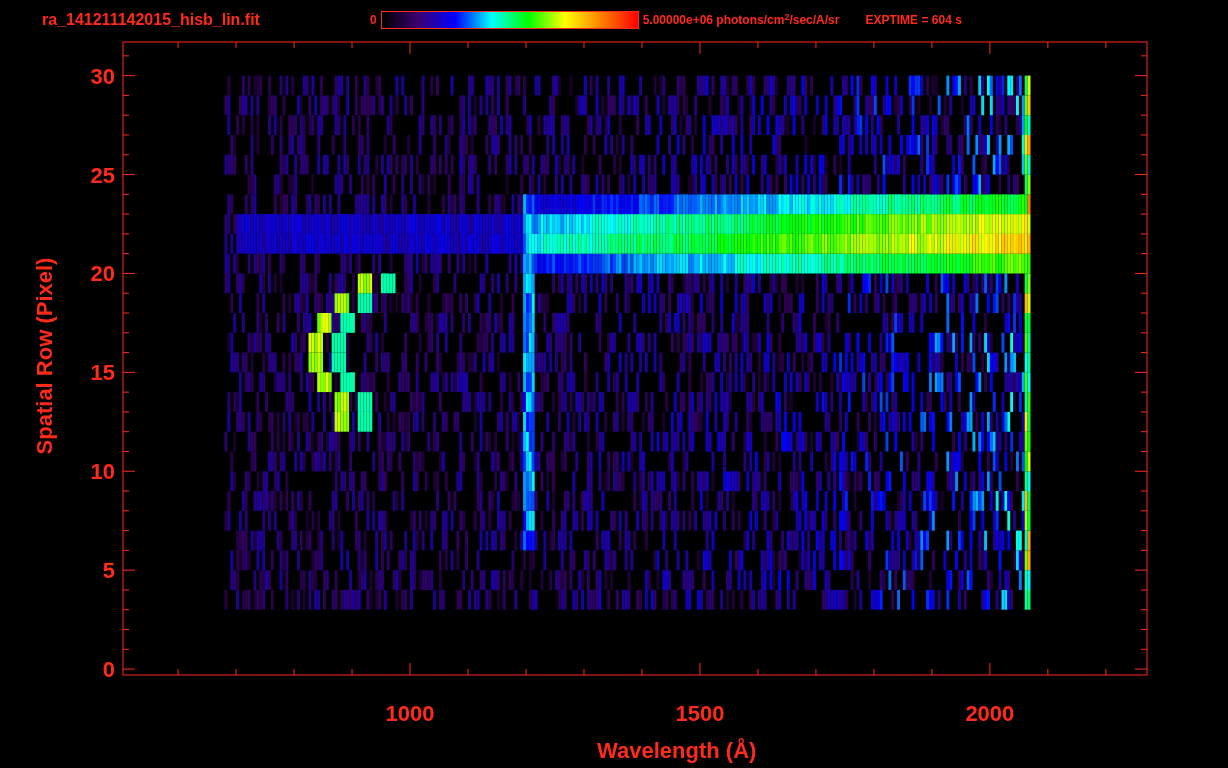  Describe the element at coordinates (108, 571) in the screenshot. I see `y-tick-label: 5` at that location.